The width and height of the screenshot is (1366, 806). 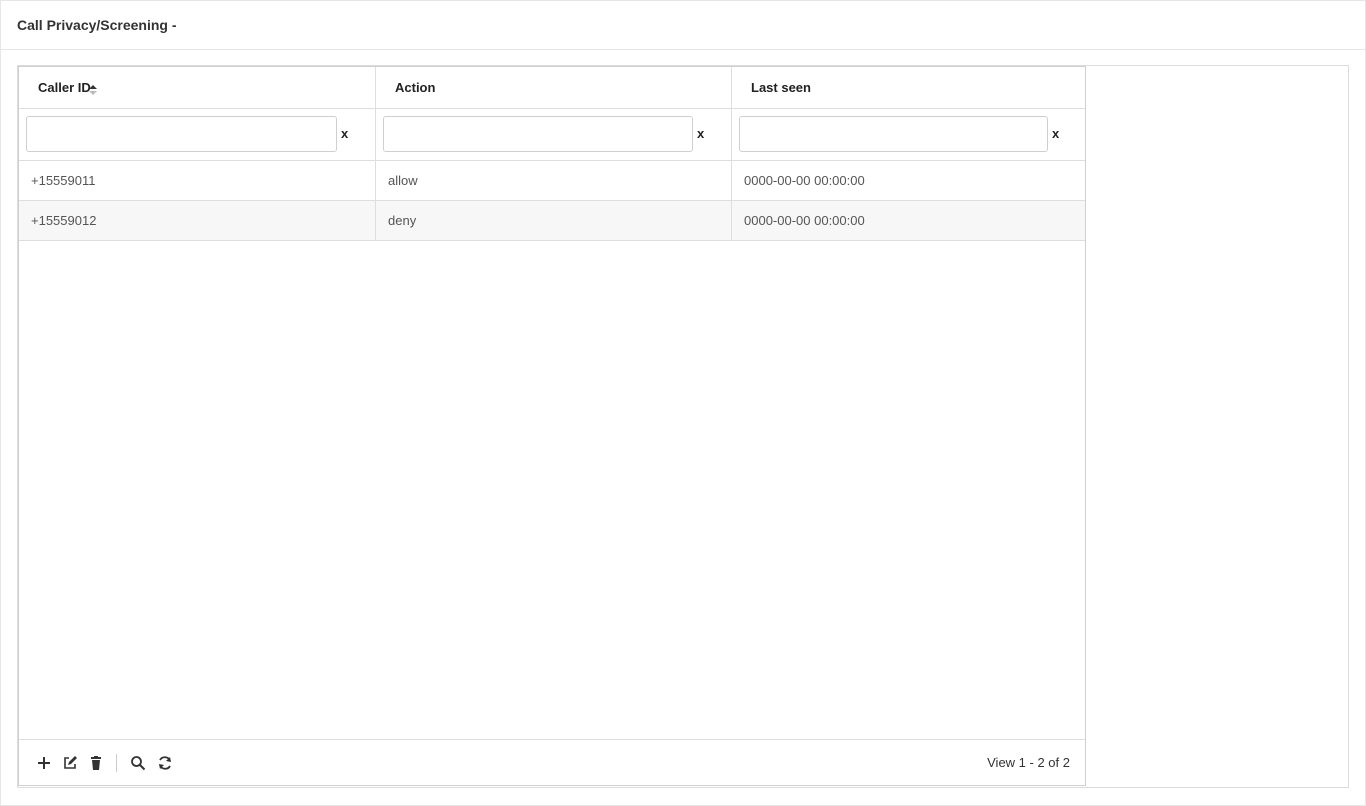 I want to click on sort-ascending-icon, so click(x=93, y=89).